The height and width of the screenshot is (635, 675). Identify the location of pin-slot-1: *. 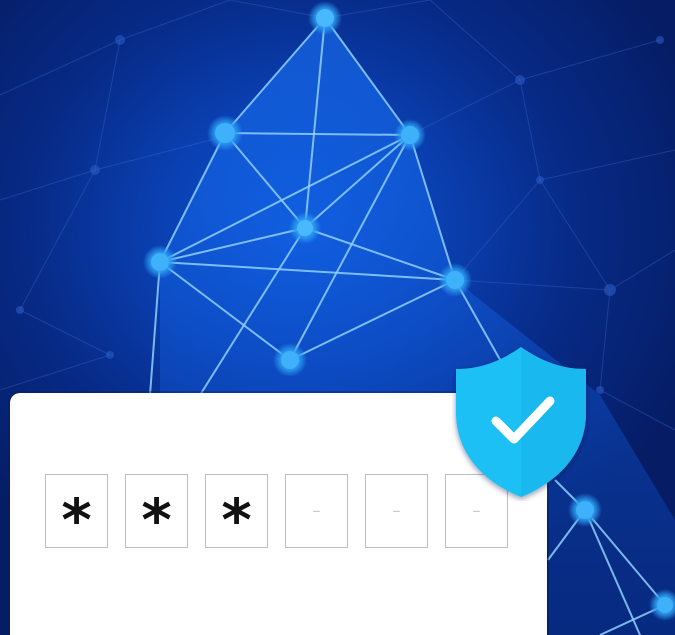
(76, 511).